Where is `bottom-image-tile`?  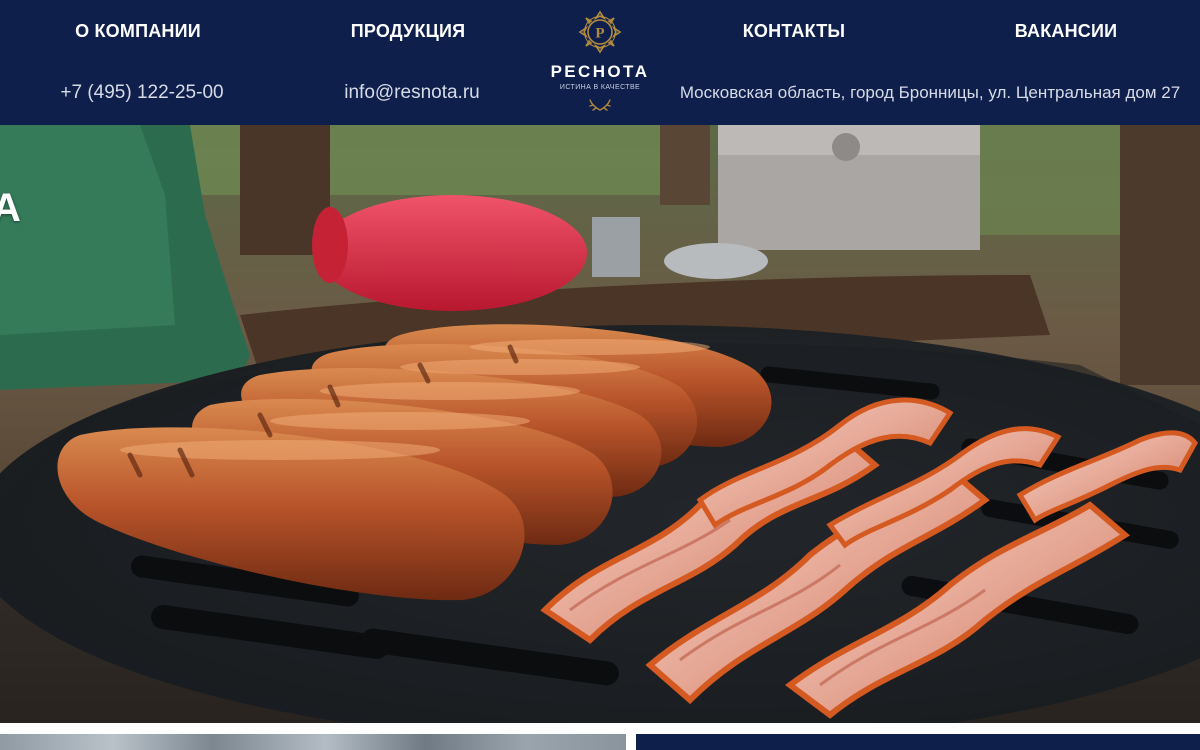 bottom-image-tile is located at coordinates (313, 742).